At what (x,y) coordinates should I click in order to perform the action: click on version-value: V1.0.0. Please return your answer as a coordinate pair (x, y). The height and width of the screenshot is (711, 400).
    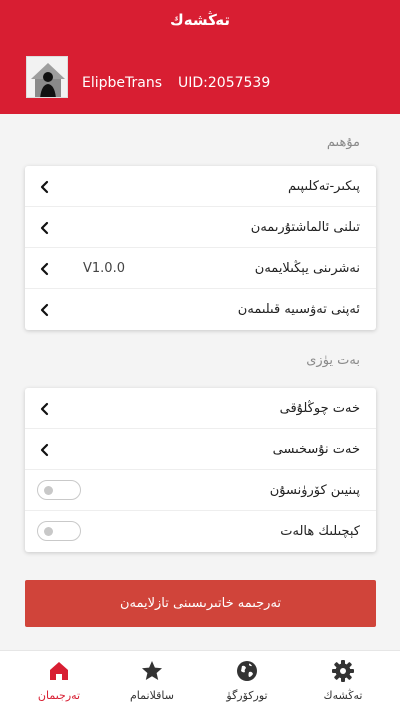
    Looking at the image, I should click on (104, 268).